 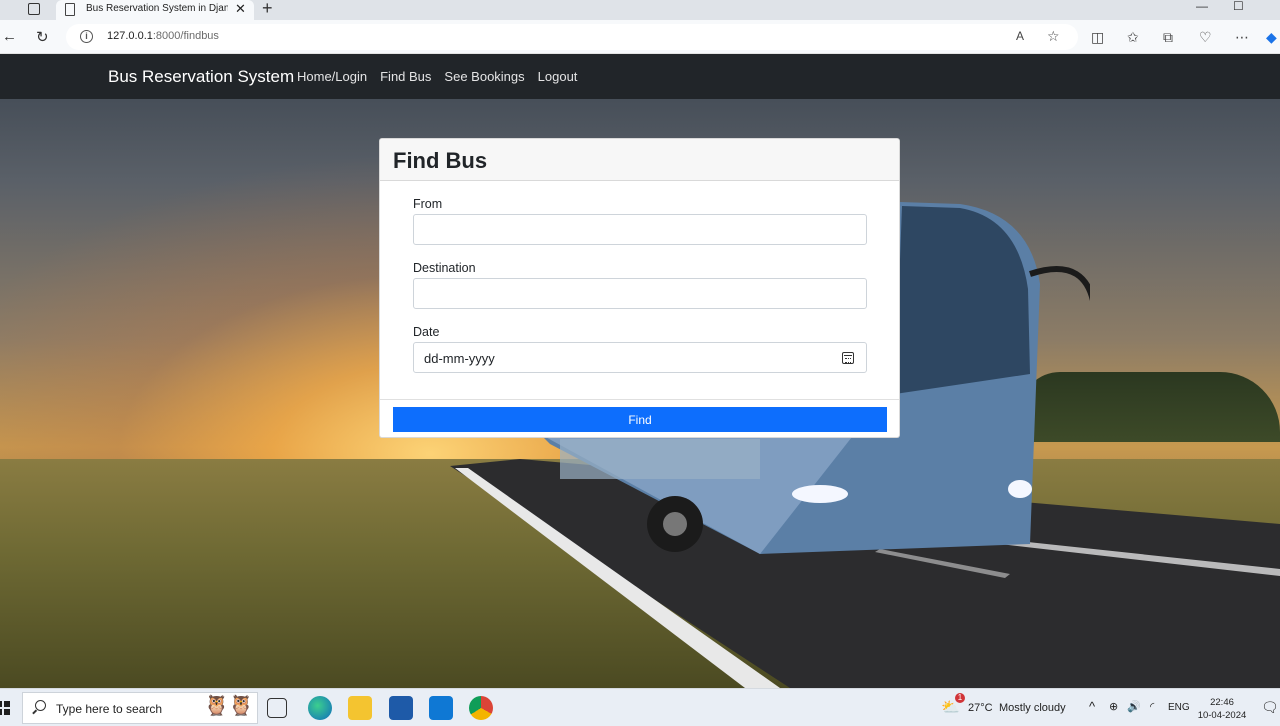 I want to click on battery-icon: ⊕, so click(x=1113, y=706).